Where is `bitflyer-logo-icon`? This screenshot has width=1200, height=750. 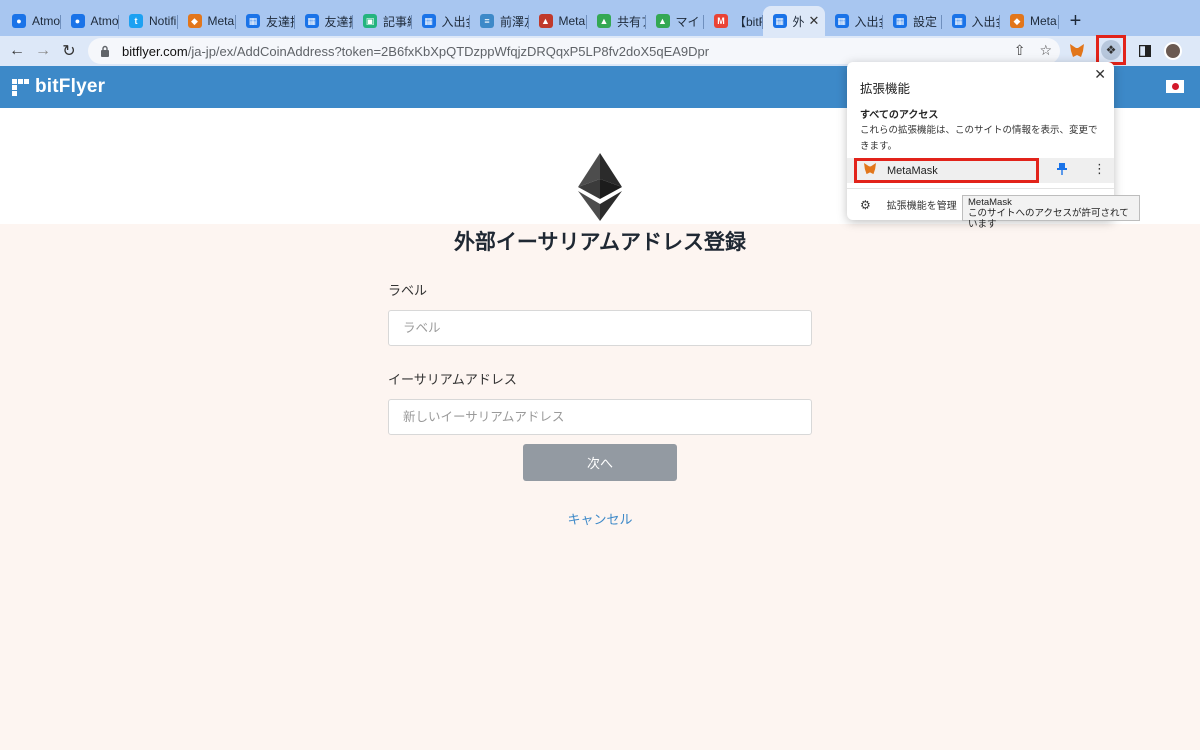 bitflyer-logo-icon is located at coordinates (20, 87).